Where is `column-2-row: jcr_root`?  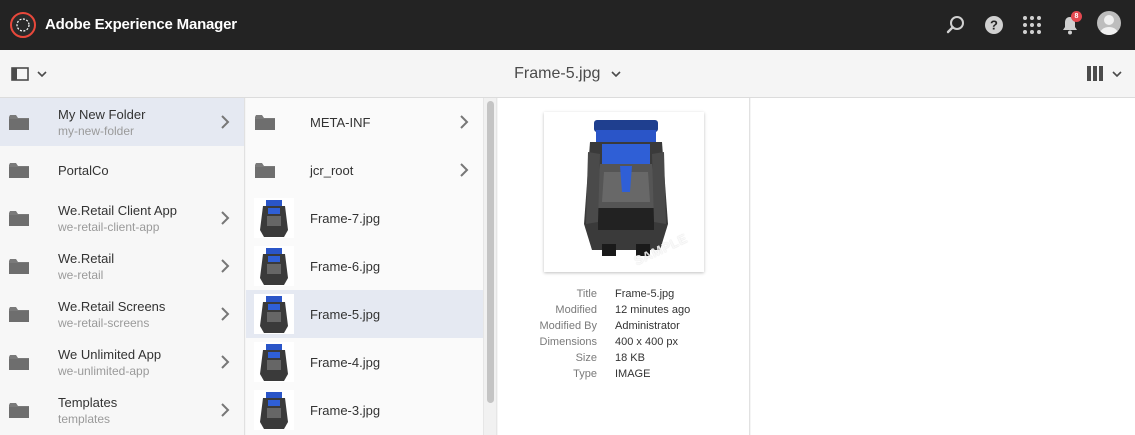
column-2-row: jcr_root is located at coordinates (364, 170).